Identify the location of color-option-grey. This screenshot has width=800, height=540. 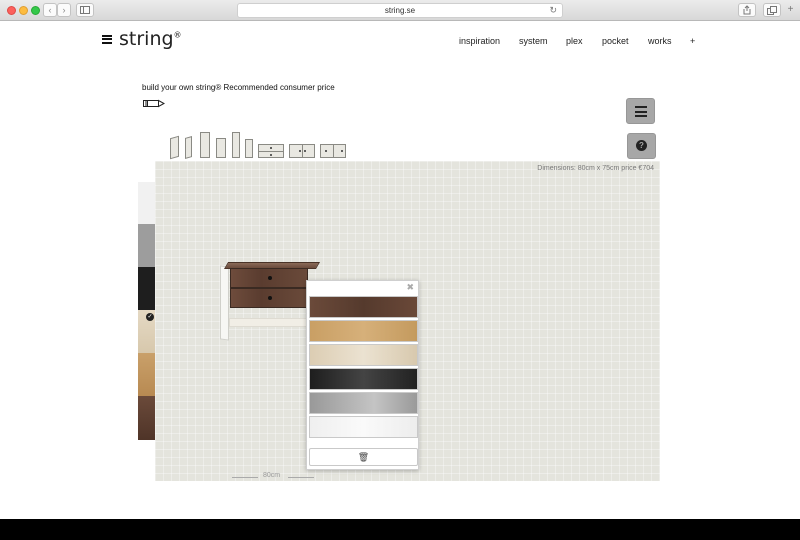
(363, 403).